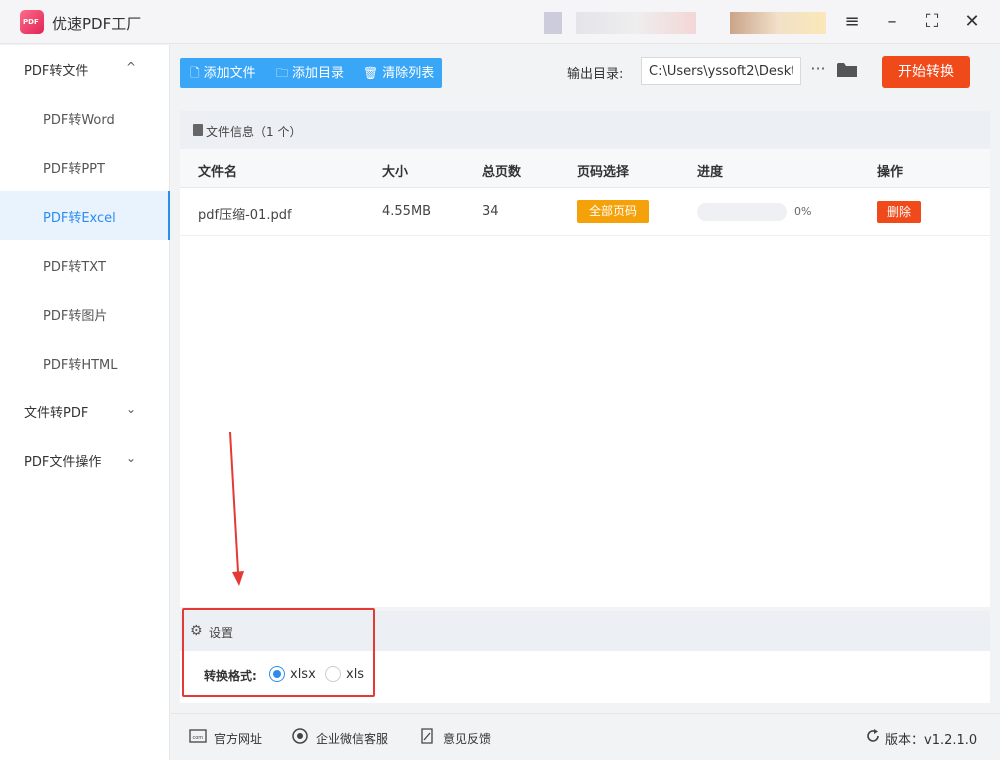 Image resolution: width=1000 pixels, height=760 pixels. I want to click on sidebar-group-file-to-pdf: 文件转PDF ⌄, so click(85, 411).